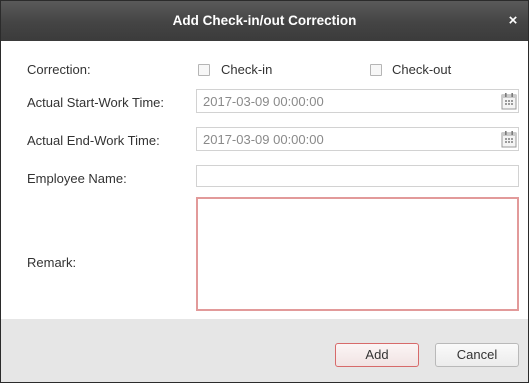 Image resolution: width=529 pixels, height=383 pixels. Describe the element at coordinates (59, 69) in the screenshot. I see `correction-label: Correction:` at that location.